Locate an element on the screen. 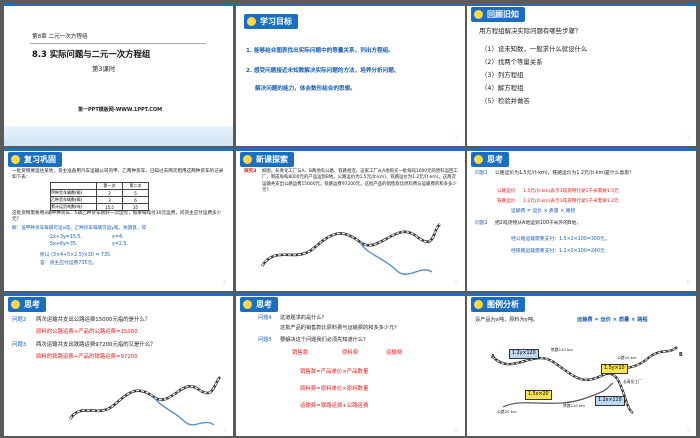  solution-intro: 解：设甲种货车每辆可运x吨，乙种货车每辆可运y吨，依题意，得 is located at coordinates (79, 228).